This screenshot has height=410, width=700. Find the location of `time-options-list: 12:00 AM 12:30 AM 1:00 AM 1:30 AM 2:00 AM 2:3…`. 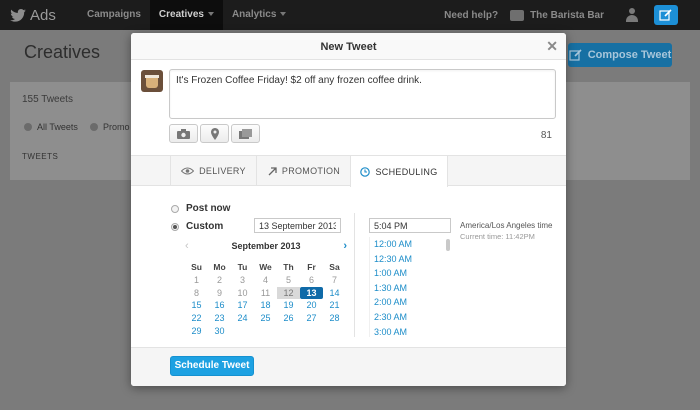

time-options-list: 12:00 AM 12:30 AM 1:00 AM 1:30 AM 2:00 AM 2:3… is located at coordinates (410, 287).